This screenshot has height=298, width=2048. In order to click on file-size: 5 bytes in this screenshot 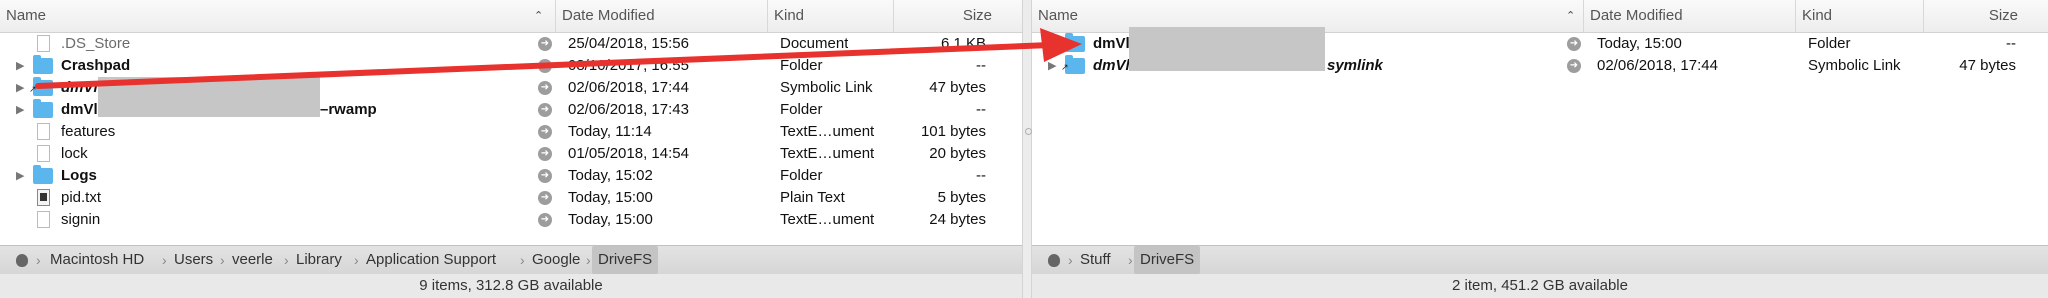, I will do `click(961, 197)`.